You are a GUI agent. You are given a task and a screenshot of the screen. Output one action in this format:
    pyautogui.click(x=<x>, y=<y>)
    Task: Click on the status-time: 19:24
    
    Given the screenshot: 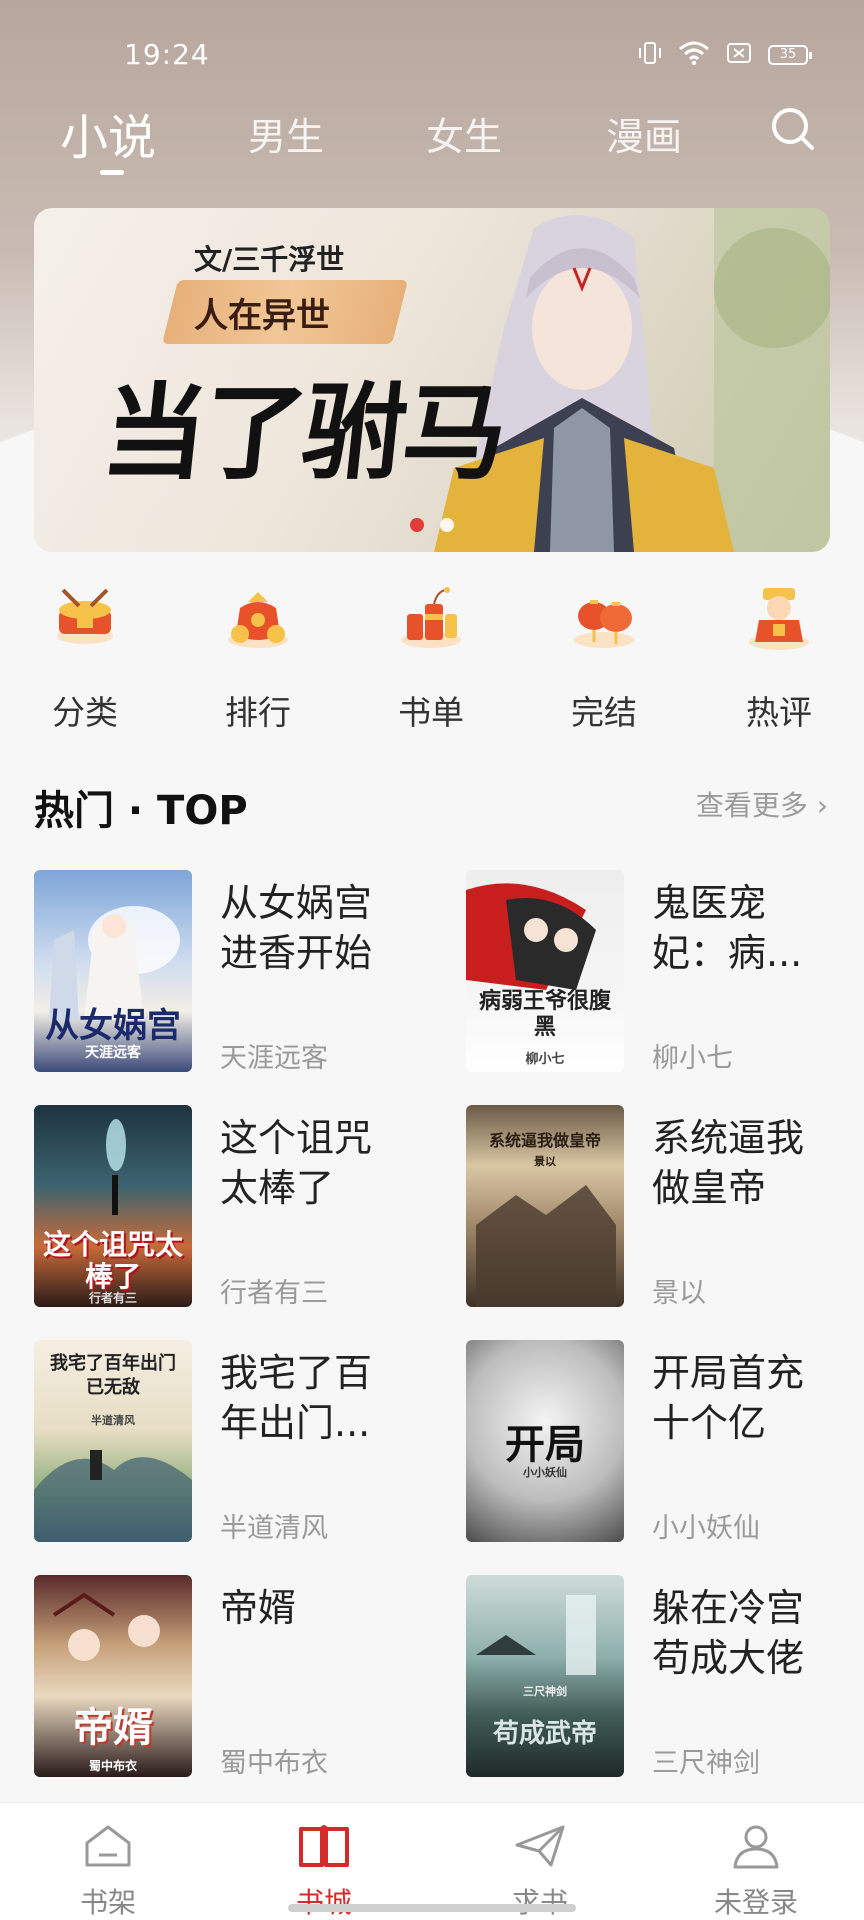 What is the action you would take?
    pyautogui.click(x=167, y=54)
    